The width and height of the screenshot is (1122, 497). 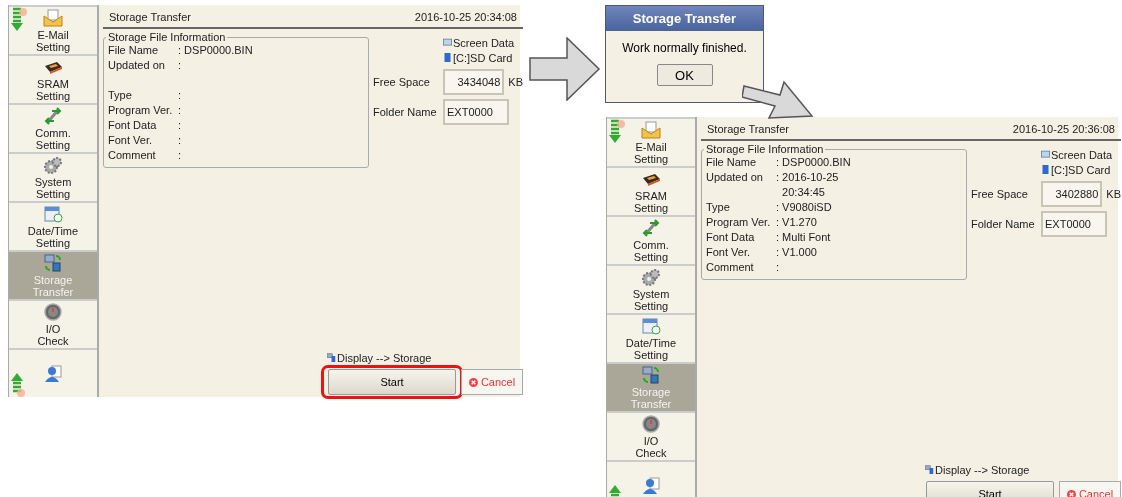 I want to click on date-time: 2016-10-25 20:36:08, so click(x=1063, y=129).